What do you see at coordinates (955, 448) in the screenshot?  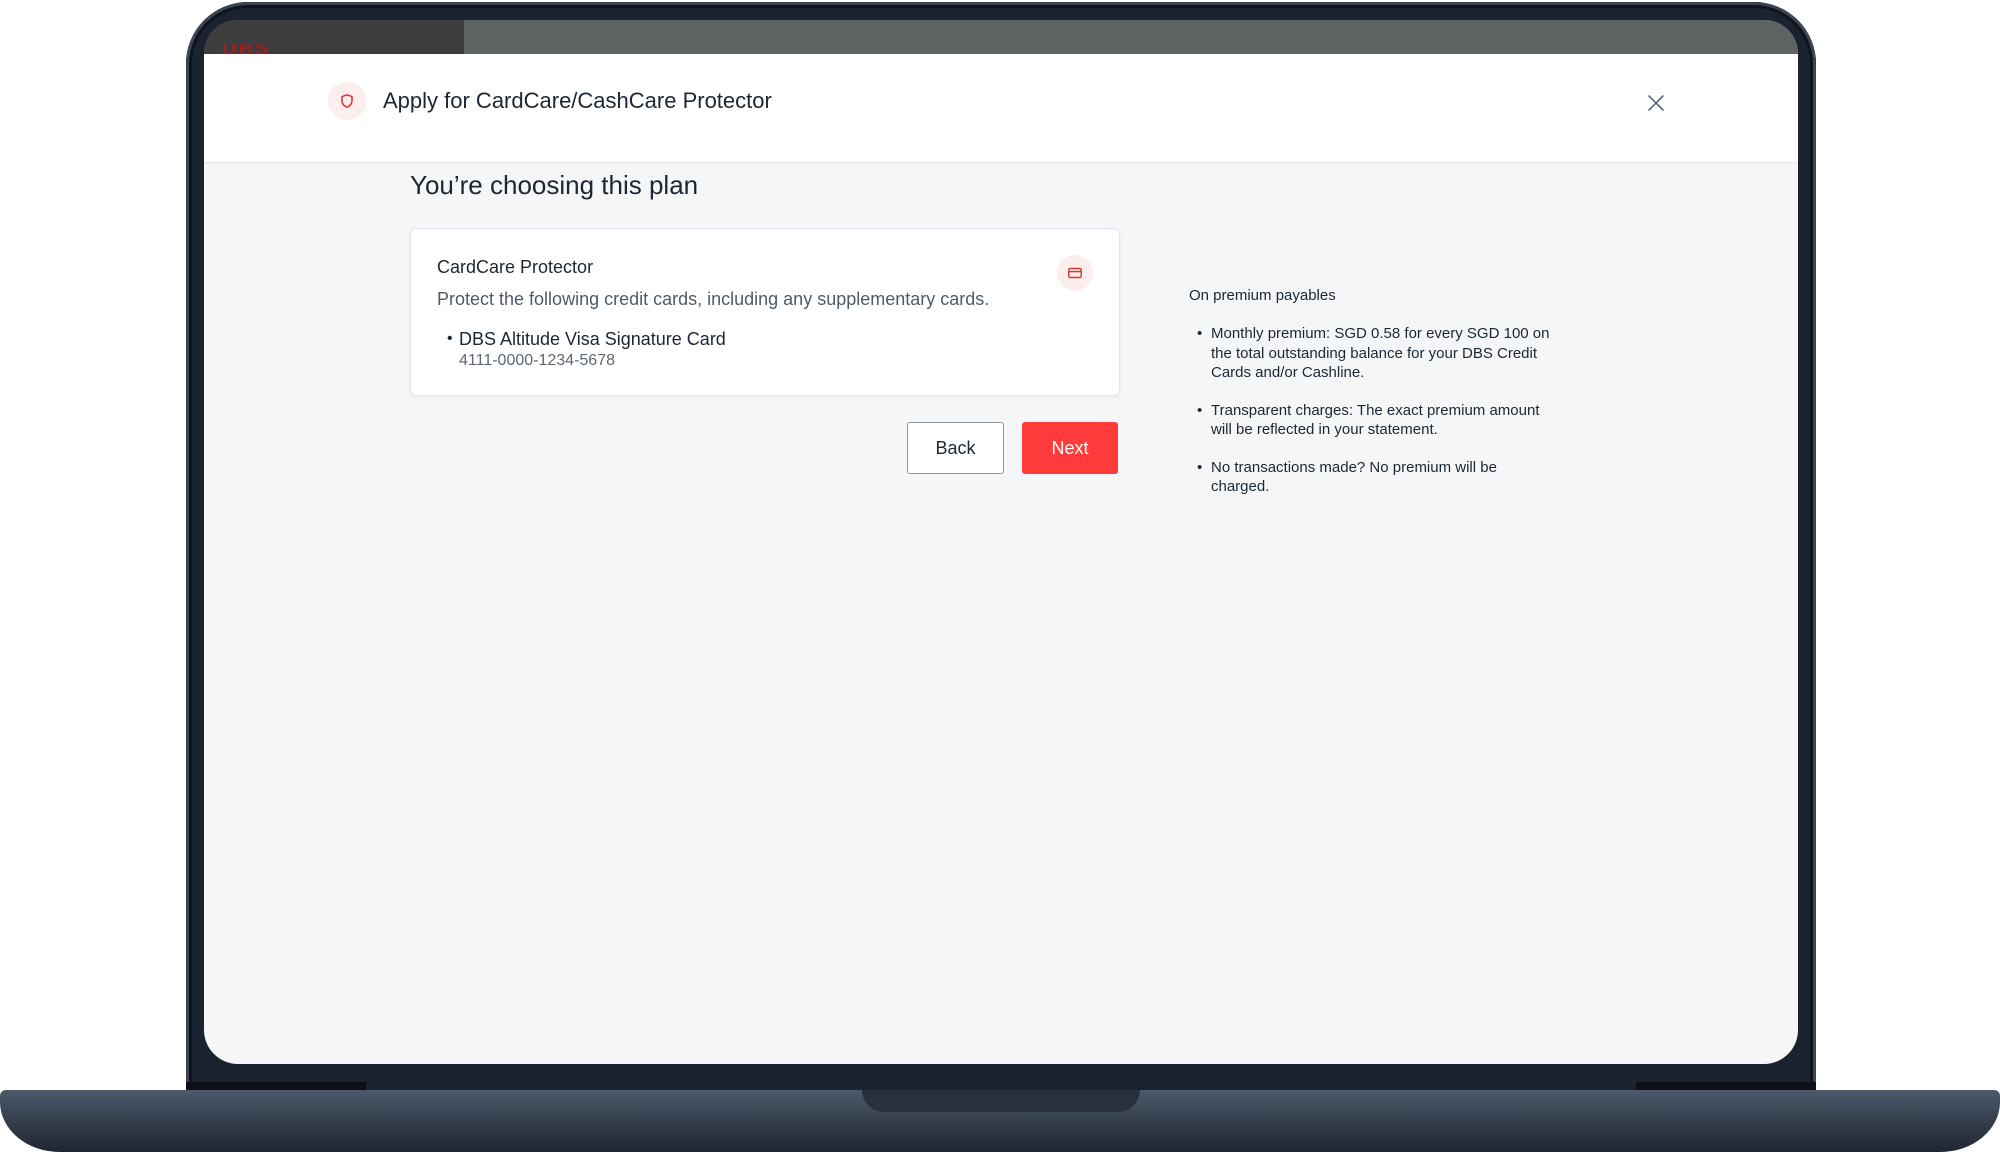 I see `back-button: Back` at bounding box center [955, 448].